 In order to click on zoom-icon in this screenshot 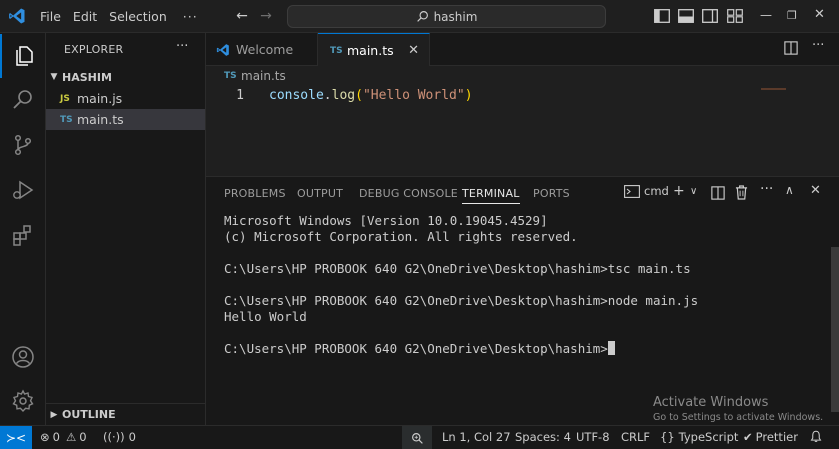, I will do `click(417, 437)`.